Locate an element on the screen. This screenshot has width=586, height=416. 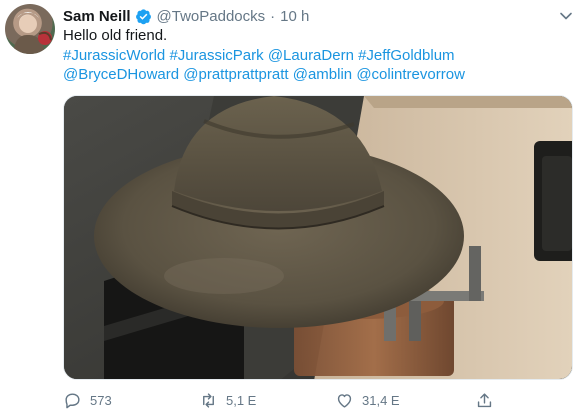
hashtag-link: #JeffGoldblum is located at coordinates (406, 55).